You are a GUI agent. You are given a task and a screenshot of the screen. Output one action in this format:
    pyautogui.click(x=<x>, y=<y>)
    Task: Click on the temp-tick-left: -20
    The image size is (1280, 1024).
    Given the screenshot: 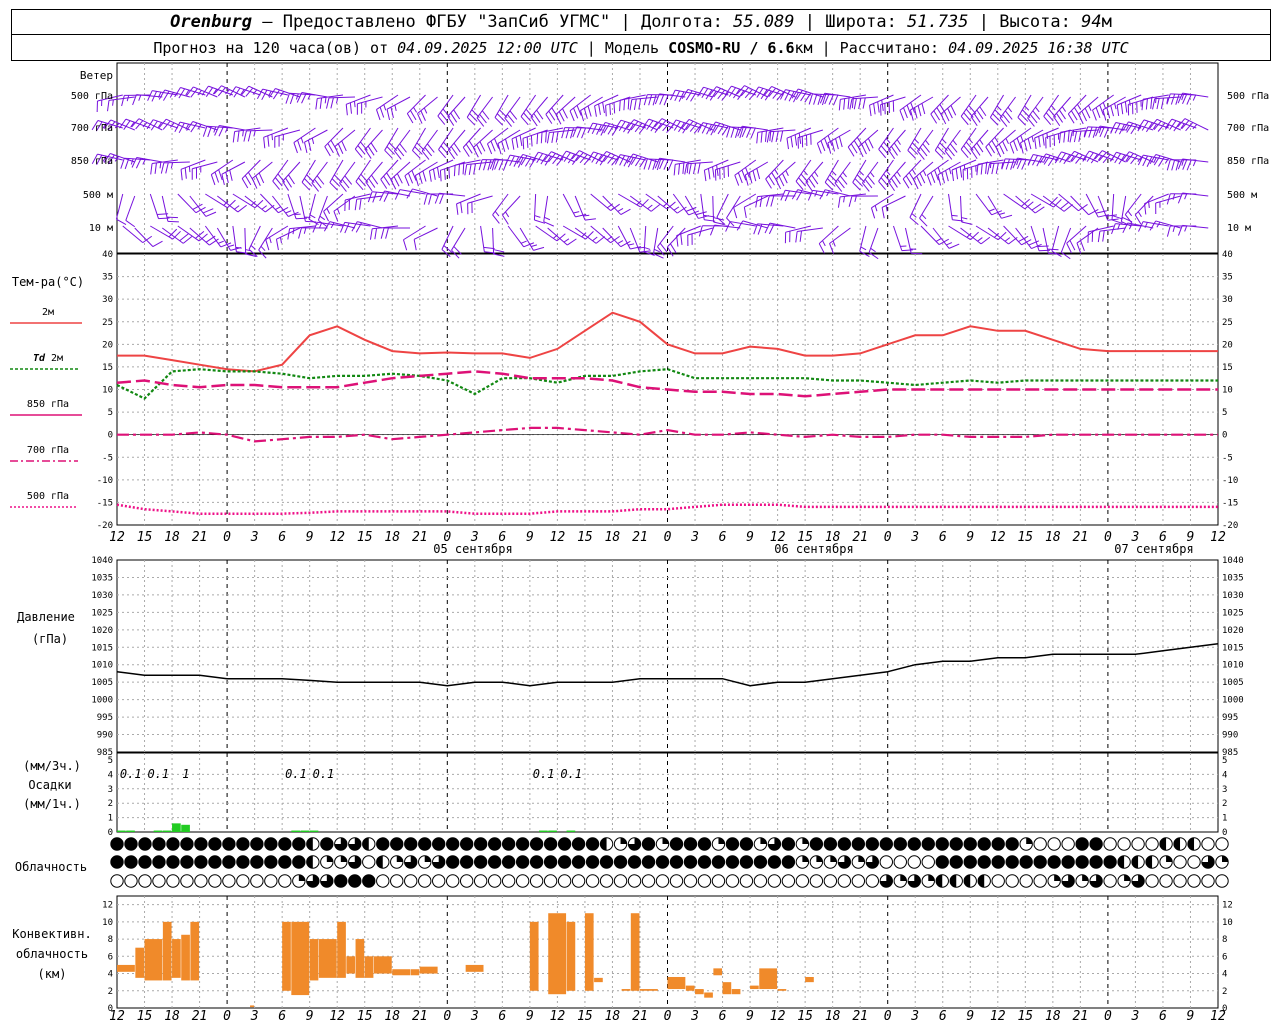 What is the action you would take?
    pyautogui.click(x=105, y=526)
    